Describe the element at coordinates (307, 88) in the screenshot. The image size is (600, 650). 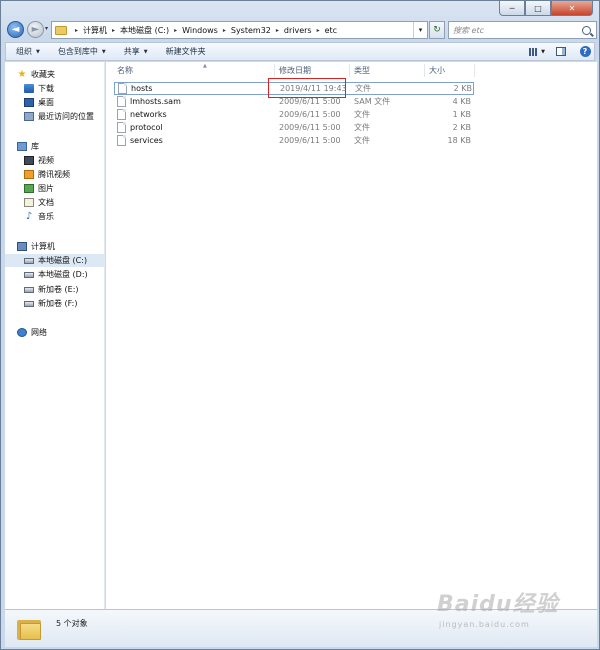
I see `annotation-highlight-box` at that location.